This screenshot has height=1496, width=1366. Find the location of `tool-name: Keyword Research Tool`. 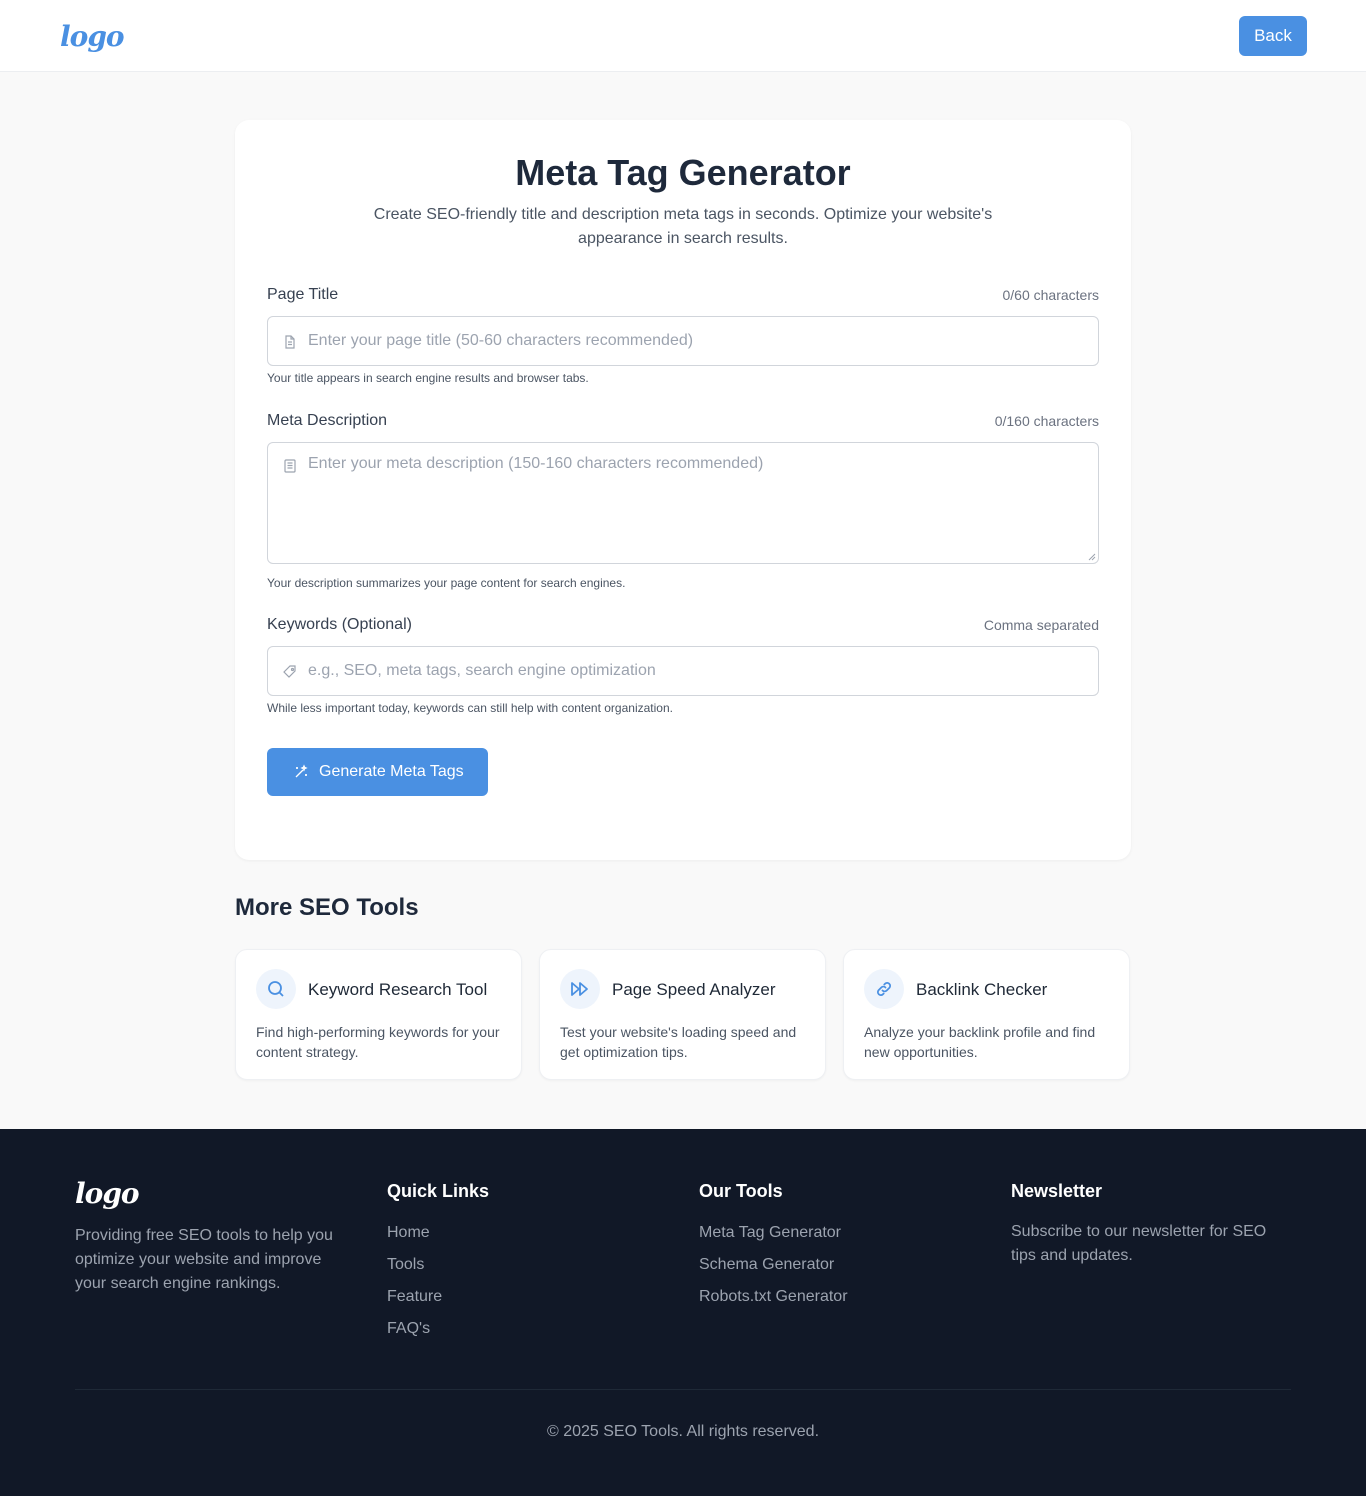

tool-name: Keyword Research Tool is located at coordinates (398, 989).